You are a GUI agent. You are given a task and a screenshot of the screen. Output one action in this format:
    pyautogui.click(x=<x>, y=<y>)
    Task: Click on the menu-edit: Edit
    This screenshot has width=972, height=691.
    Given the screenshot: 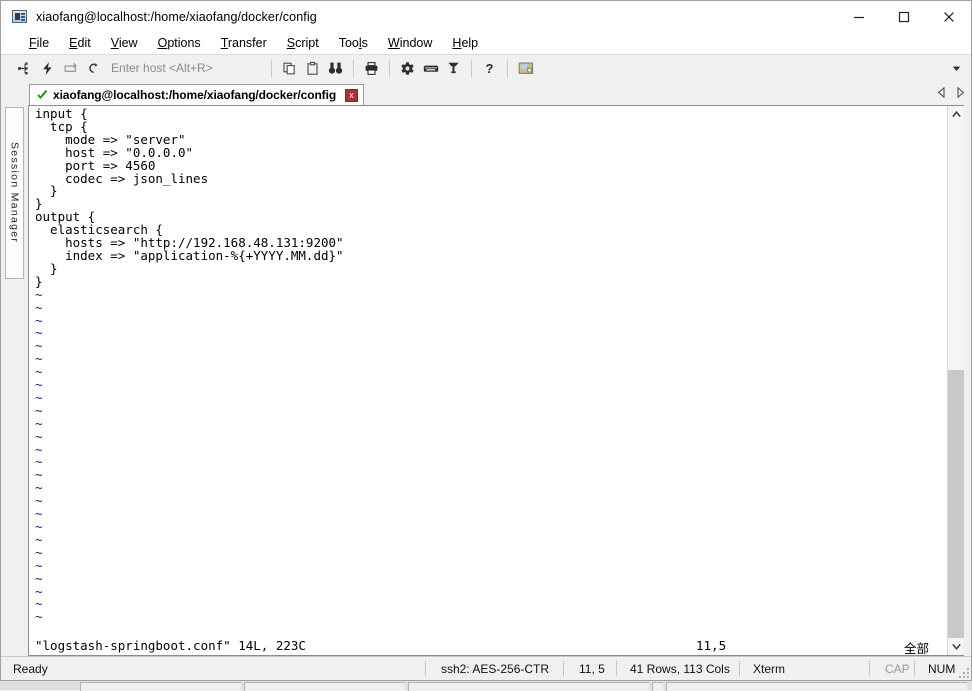 What is the action you would take?
    pyautogui.click(x=80, y=43)
    